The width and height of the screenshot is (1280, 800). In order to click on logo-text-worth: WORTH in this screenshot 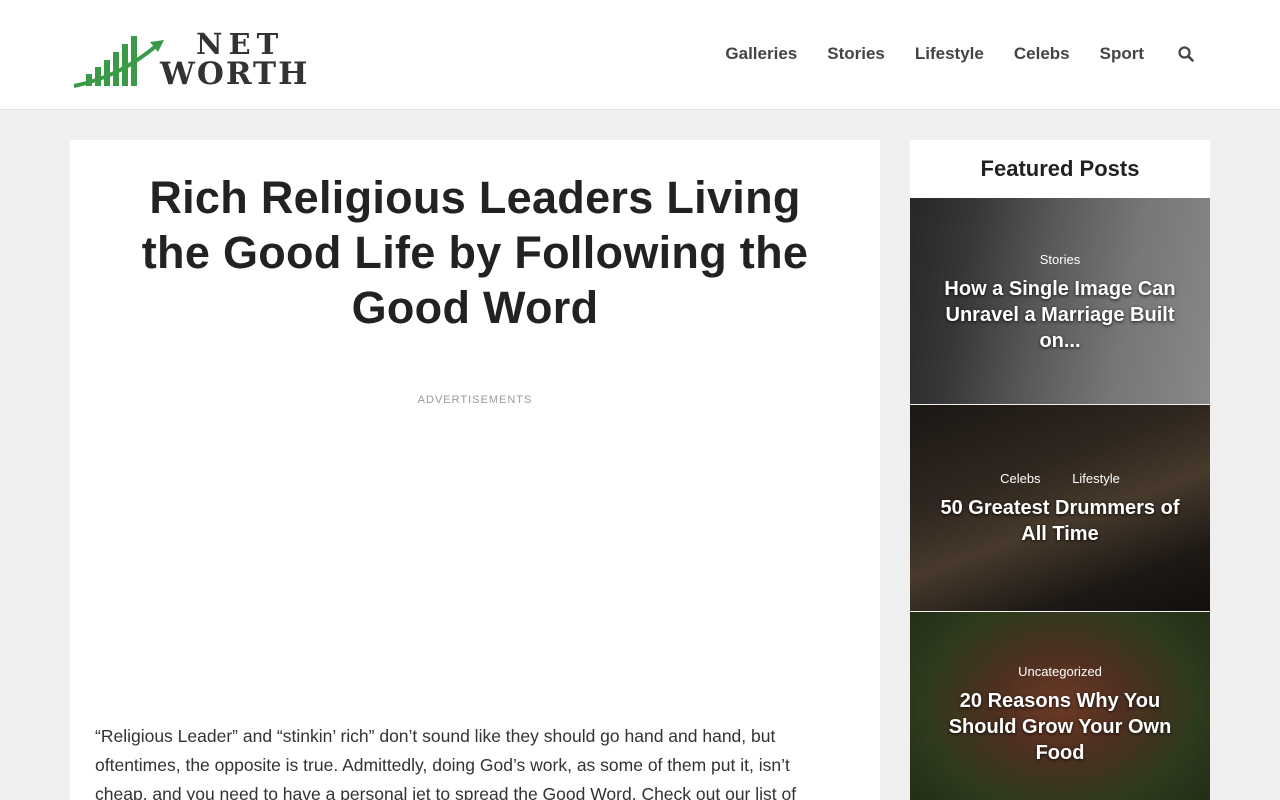, I will do `click(235, 74)`.